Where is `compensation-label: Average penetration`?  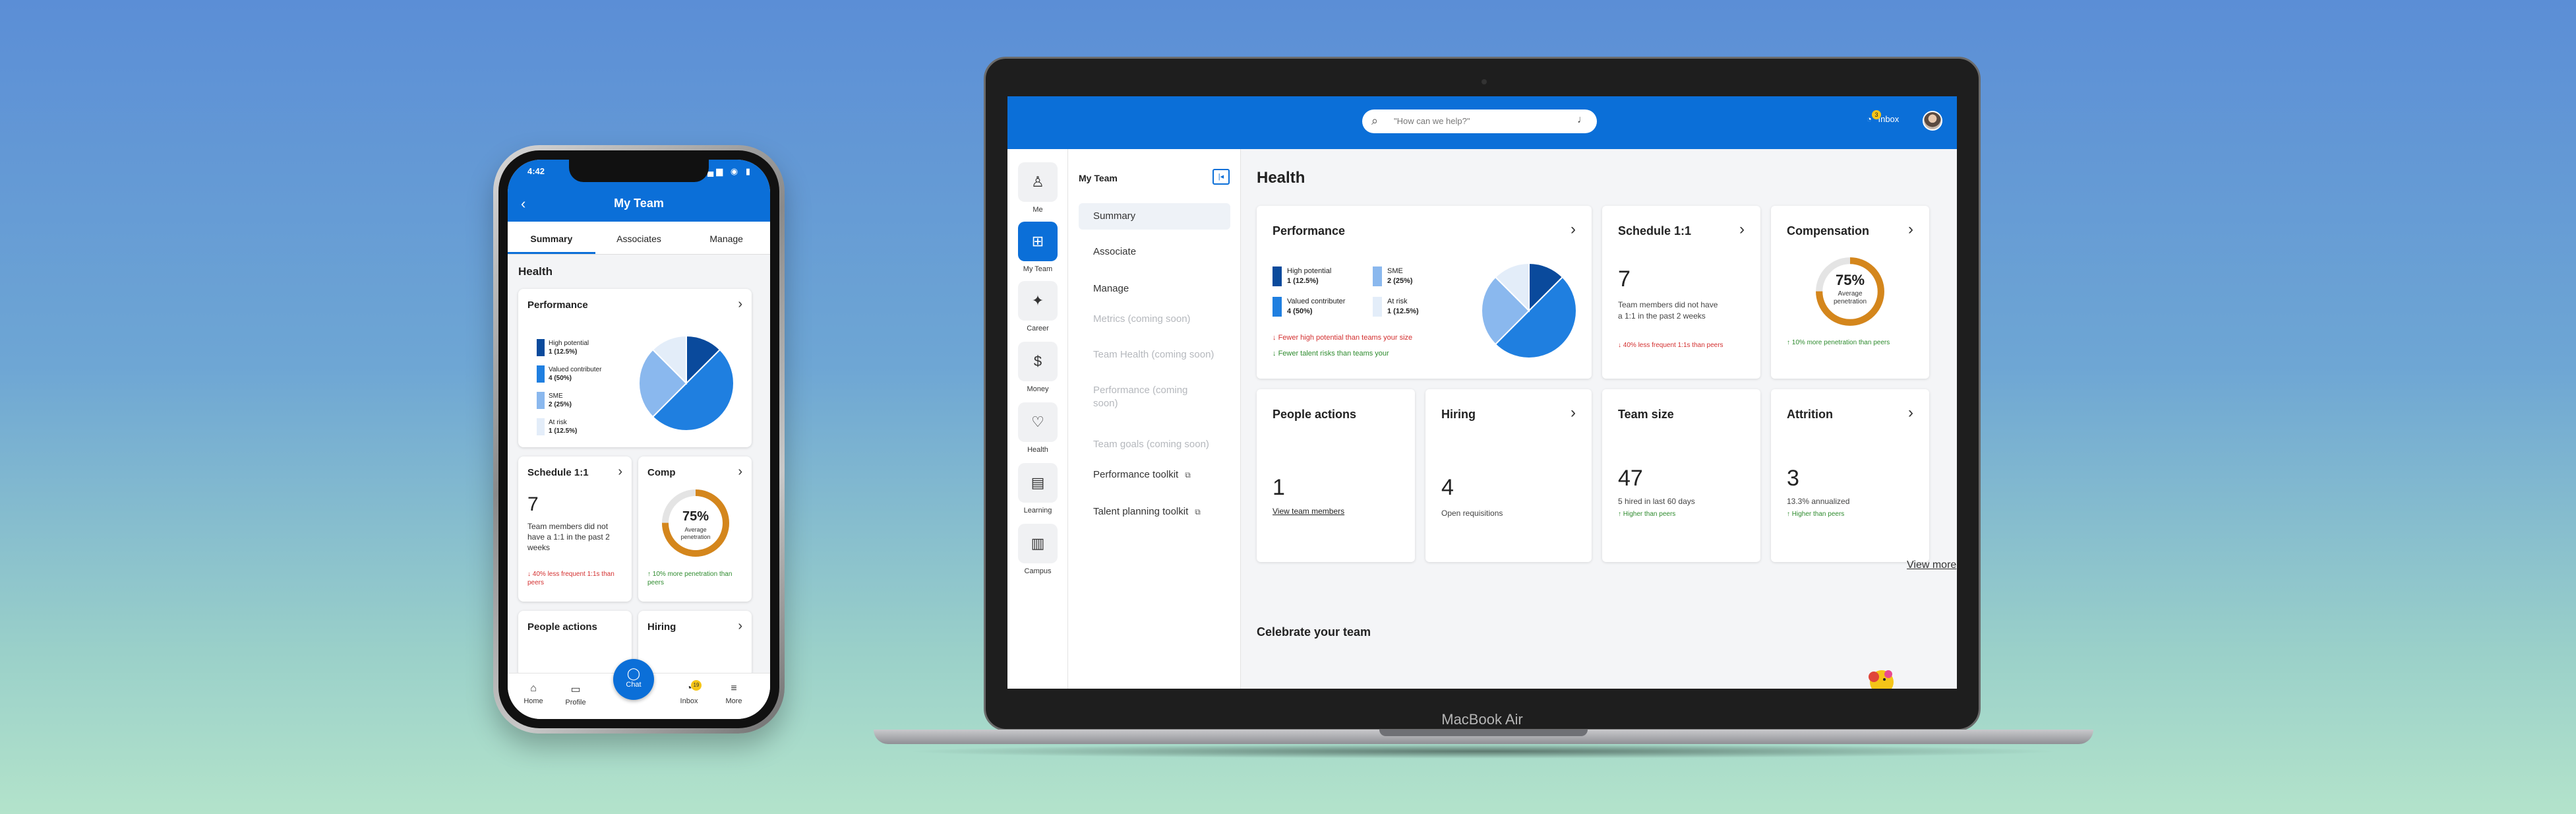 compensation-label: Average penetration is located at coordinates (1850, 297).